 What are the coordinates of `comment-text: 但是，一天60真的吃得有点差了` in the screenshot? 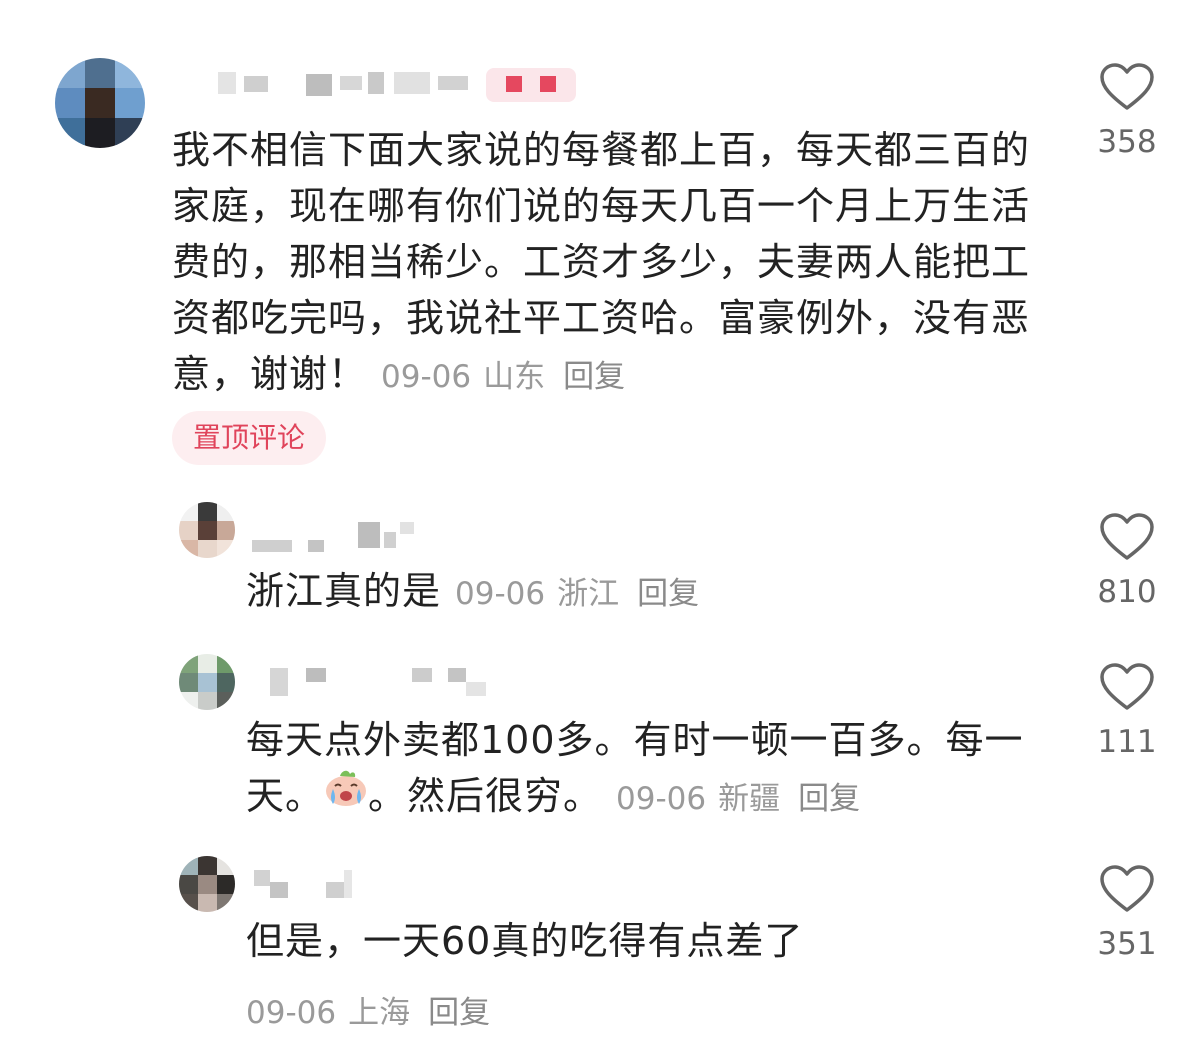 It's located at (646, 941).